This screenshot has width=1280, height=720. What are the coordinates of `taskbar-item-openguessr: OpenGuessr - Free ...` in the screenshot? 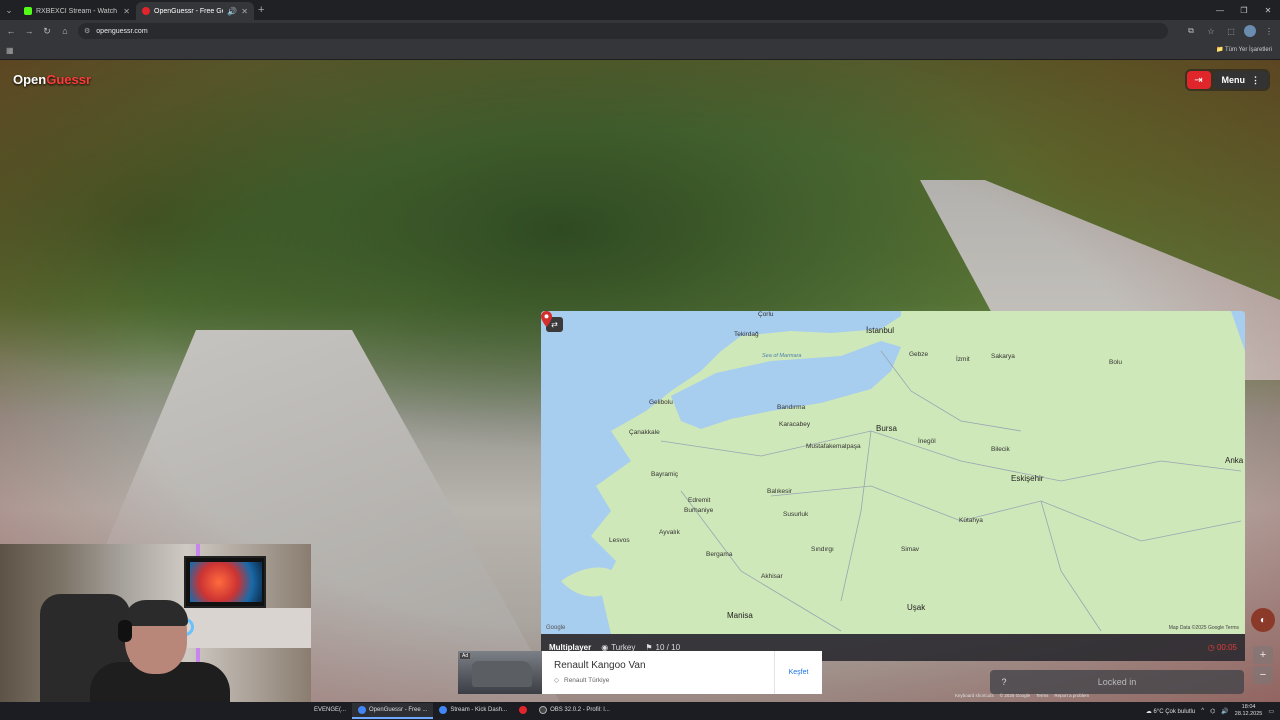 It's located at (393, 711).